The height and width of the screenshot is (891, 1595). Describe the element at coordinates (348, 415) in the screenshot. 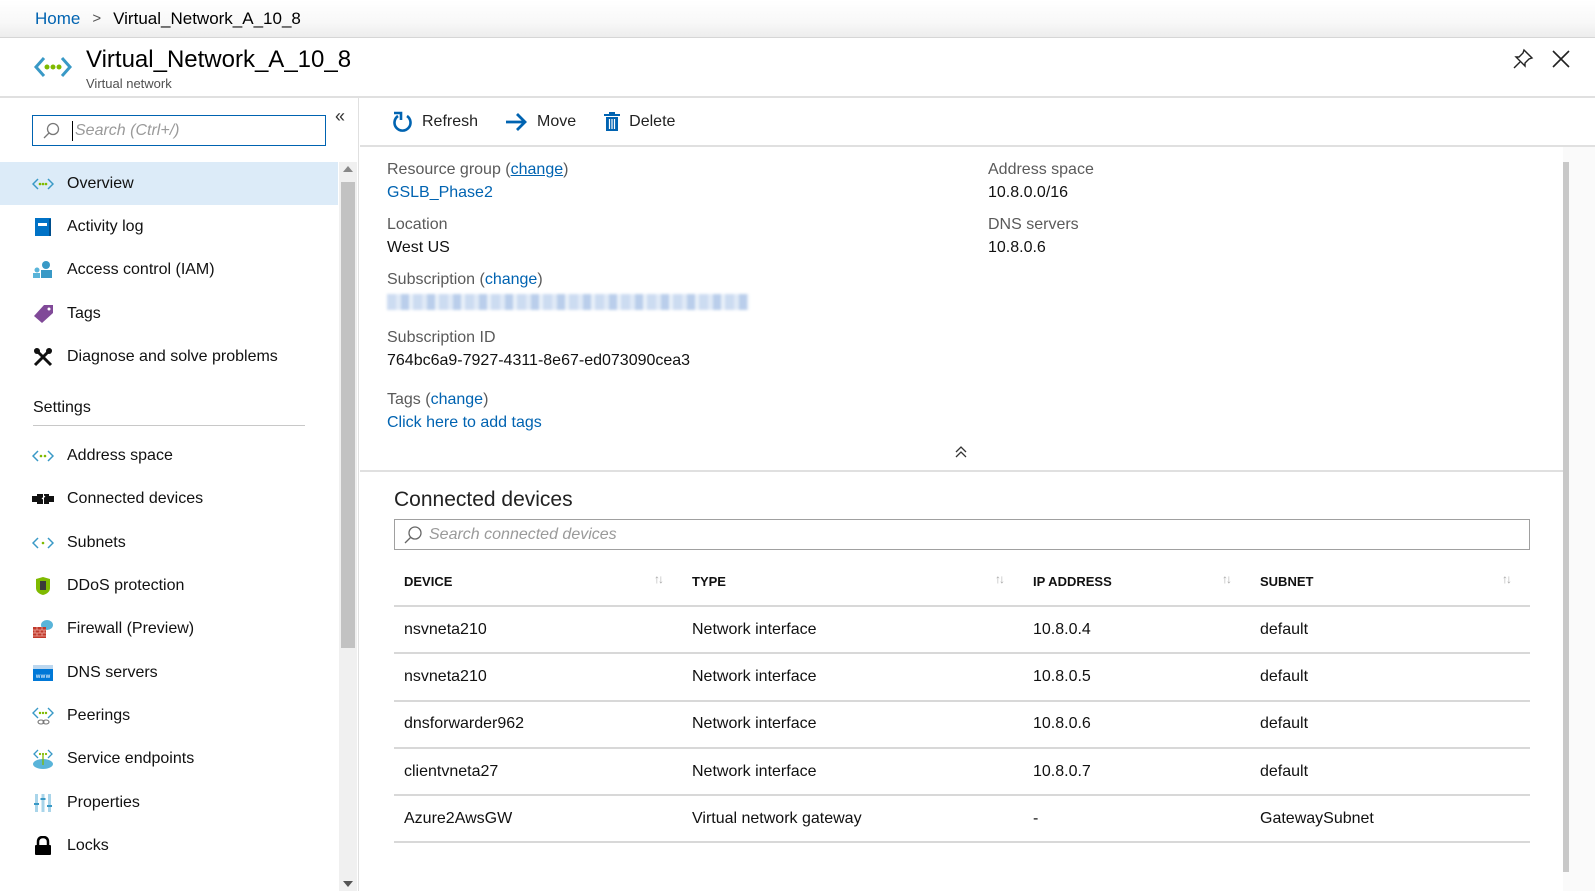

I see `nav-scrollbar-thumb` at that location.